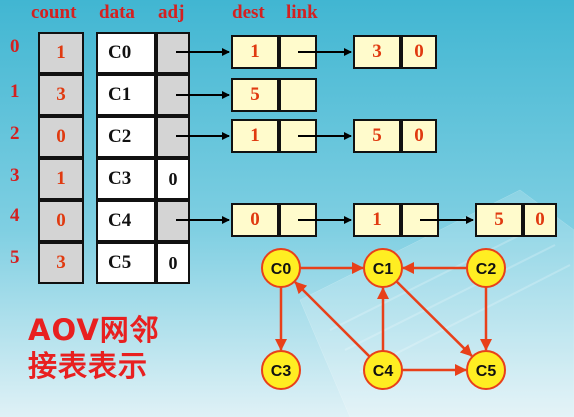  I want to click on graph-node-c5: C5, so click(486, 370).